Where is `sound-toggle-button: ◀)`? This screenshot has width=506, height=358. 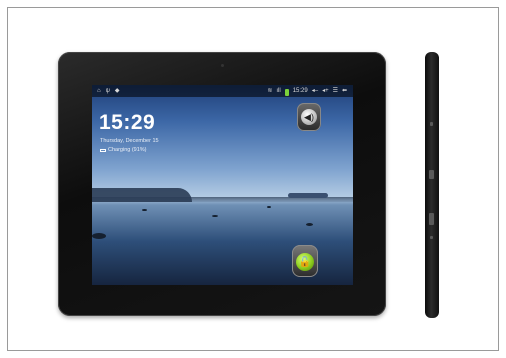
sound-toggle-button: ◀) is located at coordinates (309, 117).